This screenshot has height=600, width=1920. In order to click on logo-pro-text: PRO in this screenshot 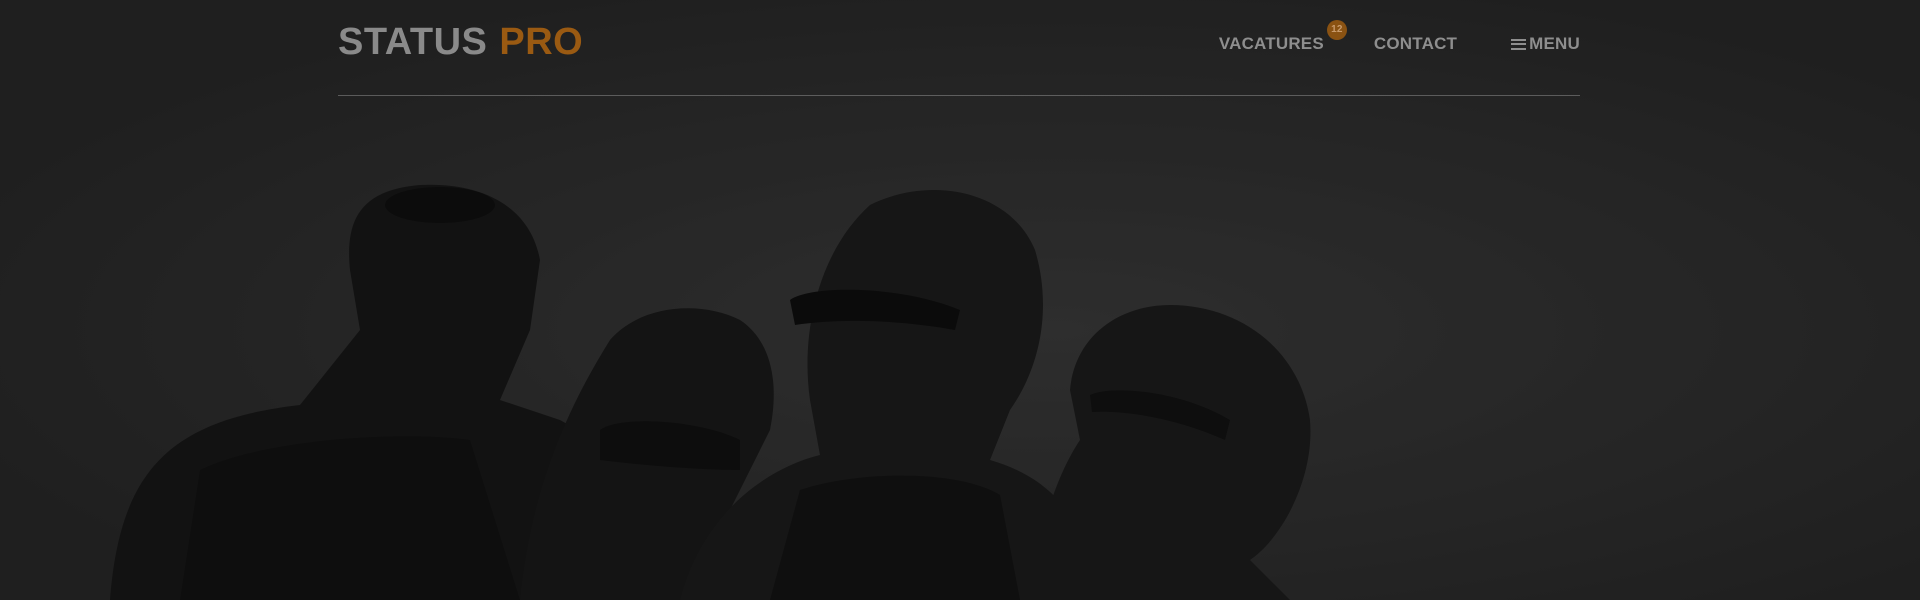, I will do `click(541, 42)`.